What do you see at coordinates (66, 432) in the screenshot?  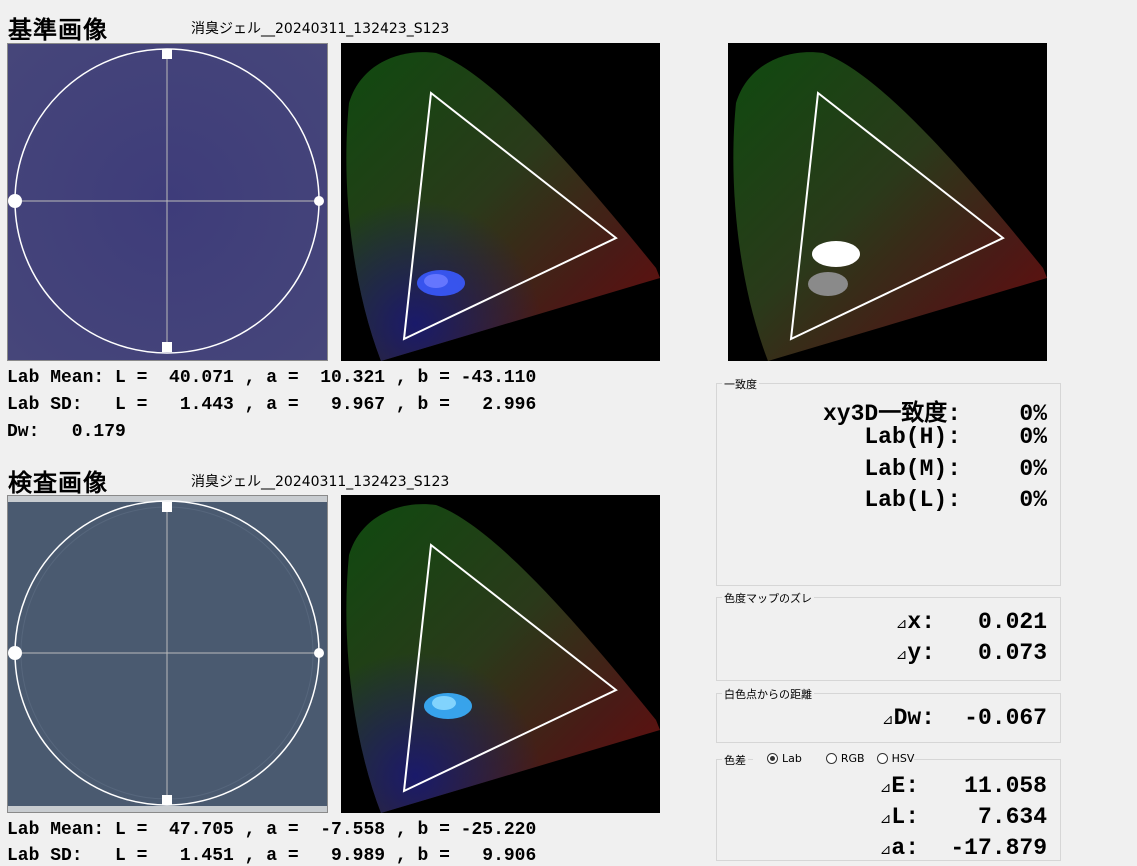 I see `reference-dw: Dw: 0.179` at bounding box center [66, 432].